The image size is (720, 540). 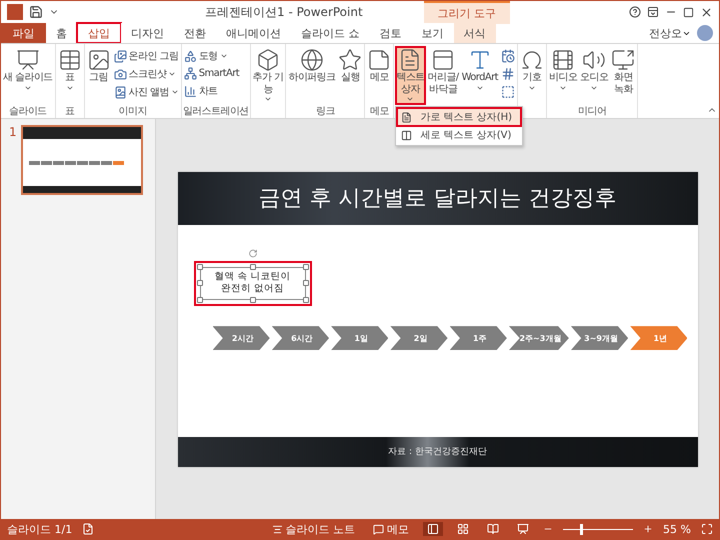 What do you see at coordinates (581, 529) in the screenshot?
I see `slider-thumb` at bounding box center [581, 529].